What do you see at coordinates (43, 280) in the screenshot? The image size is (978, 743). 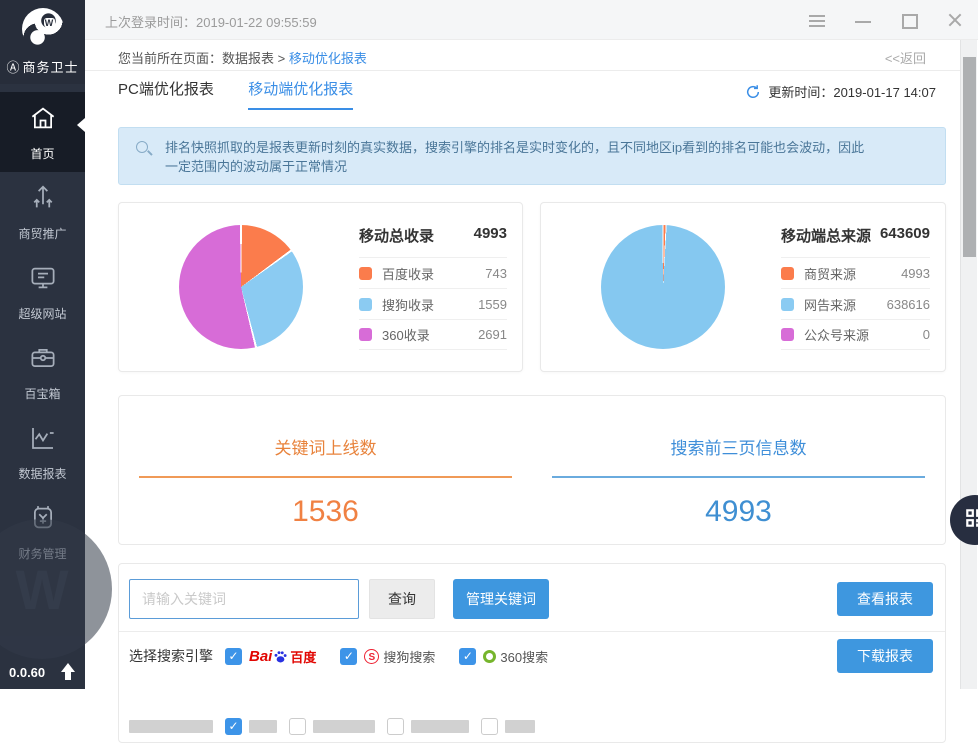 I see `website-icon` at bounding box center [43, 280].